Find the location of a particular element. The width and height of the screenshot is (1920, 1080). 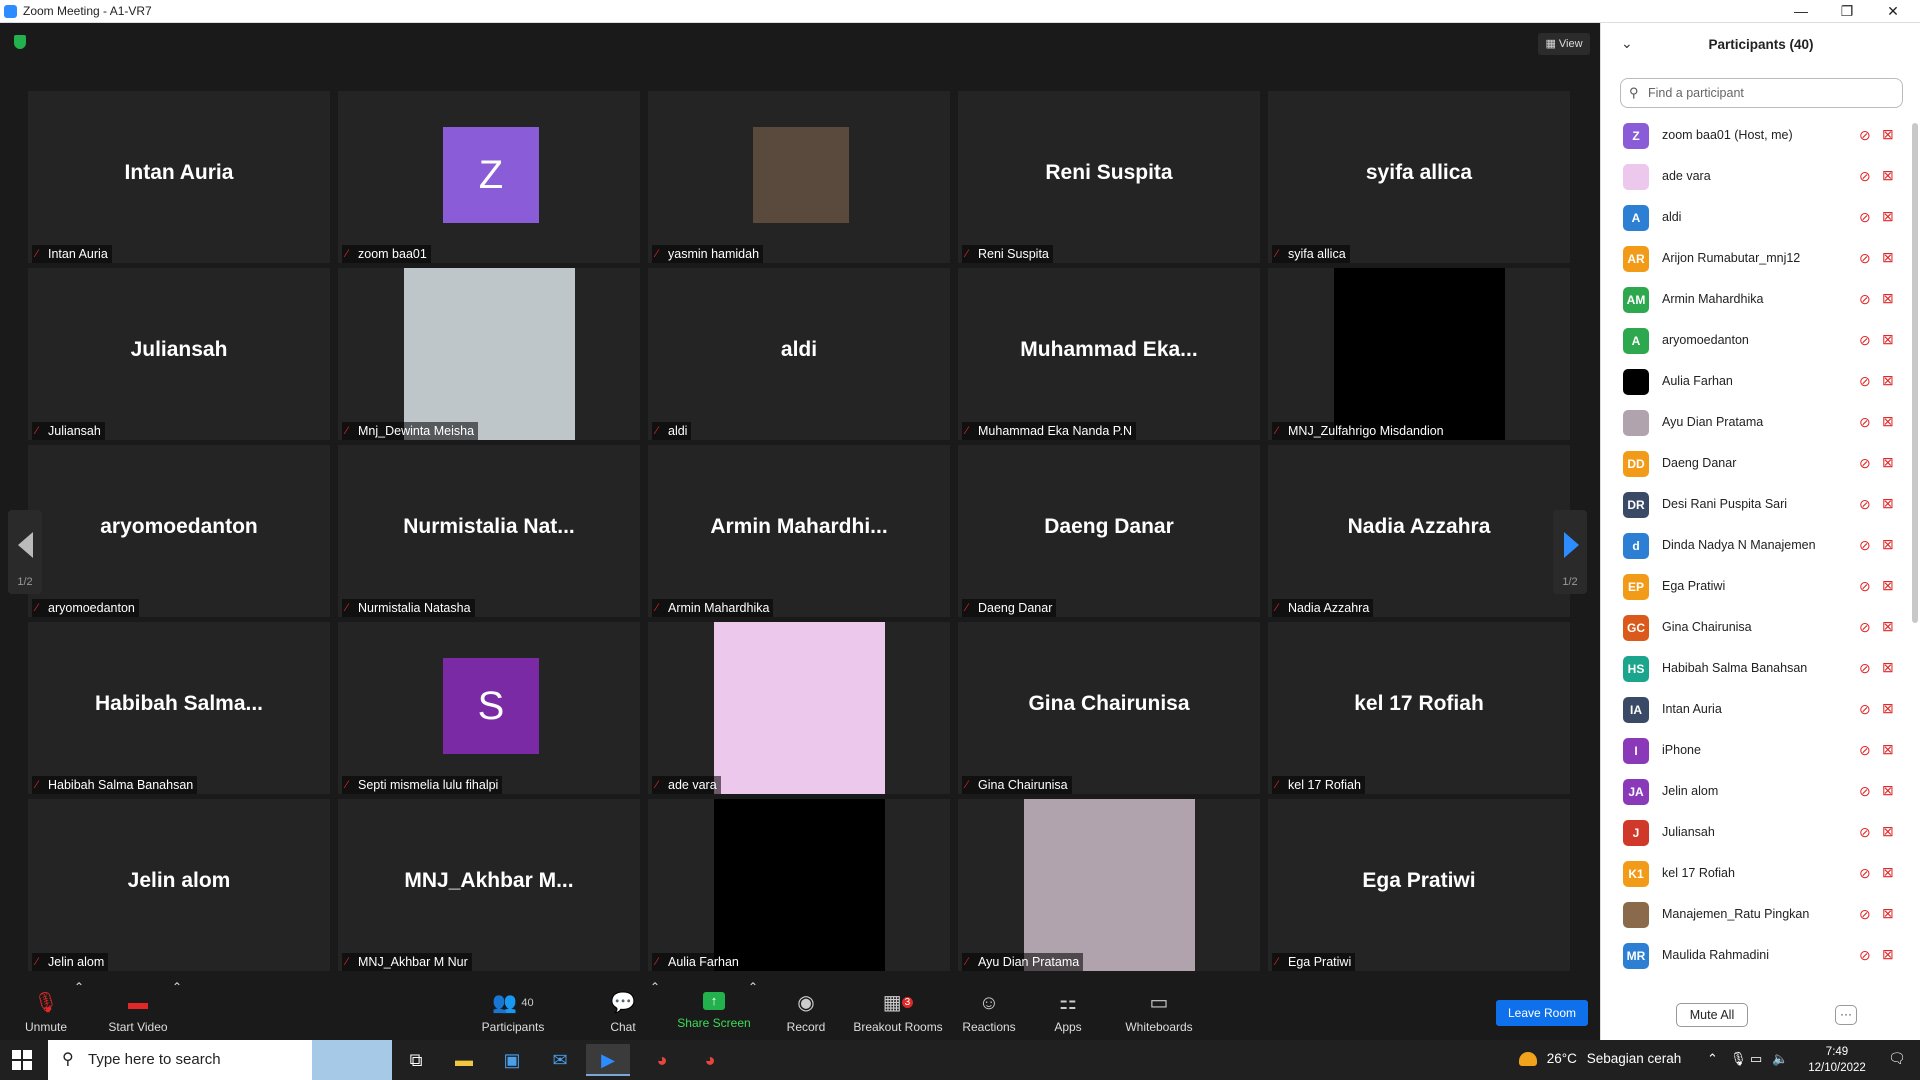

participant-video-tile: ⁄ Ayu Dian Pratama is located at coordinates (1109, 885).